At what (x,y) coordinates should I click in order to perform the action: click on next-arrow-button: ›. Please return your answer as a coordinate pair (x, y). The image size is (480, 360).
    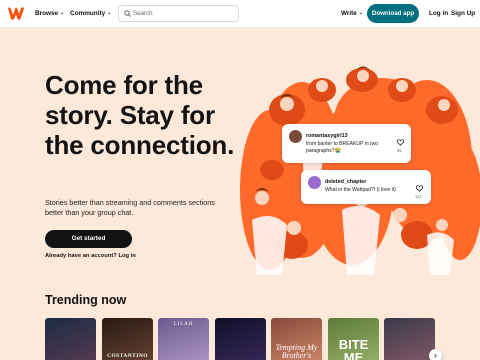
    Looking at the image, I should click on (435, 354).